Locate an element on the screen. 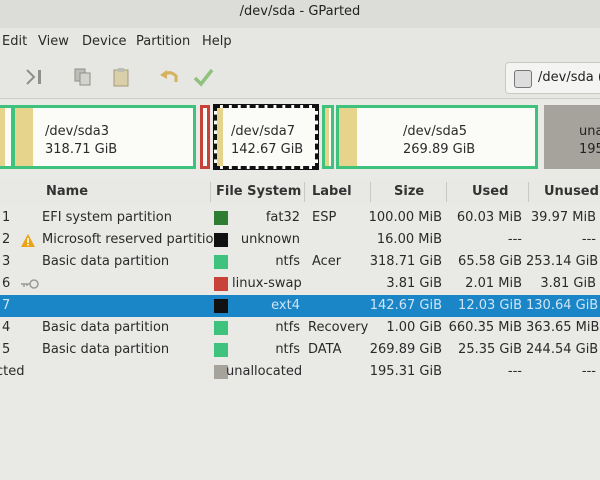 The width and height of the screenshot is (600, 480). row-filesystem: linux-swap is located at coordinates (267, 283).